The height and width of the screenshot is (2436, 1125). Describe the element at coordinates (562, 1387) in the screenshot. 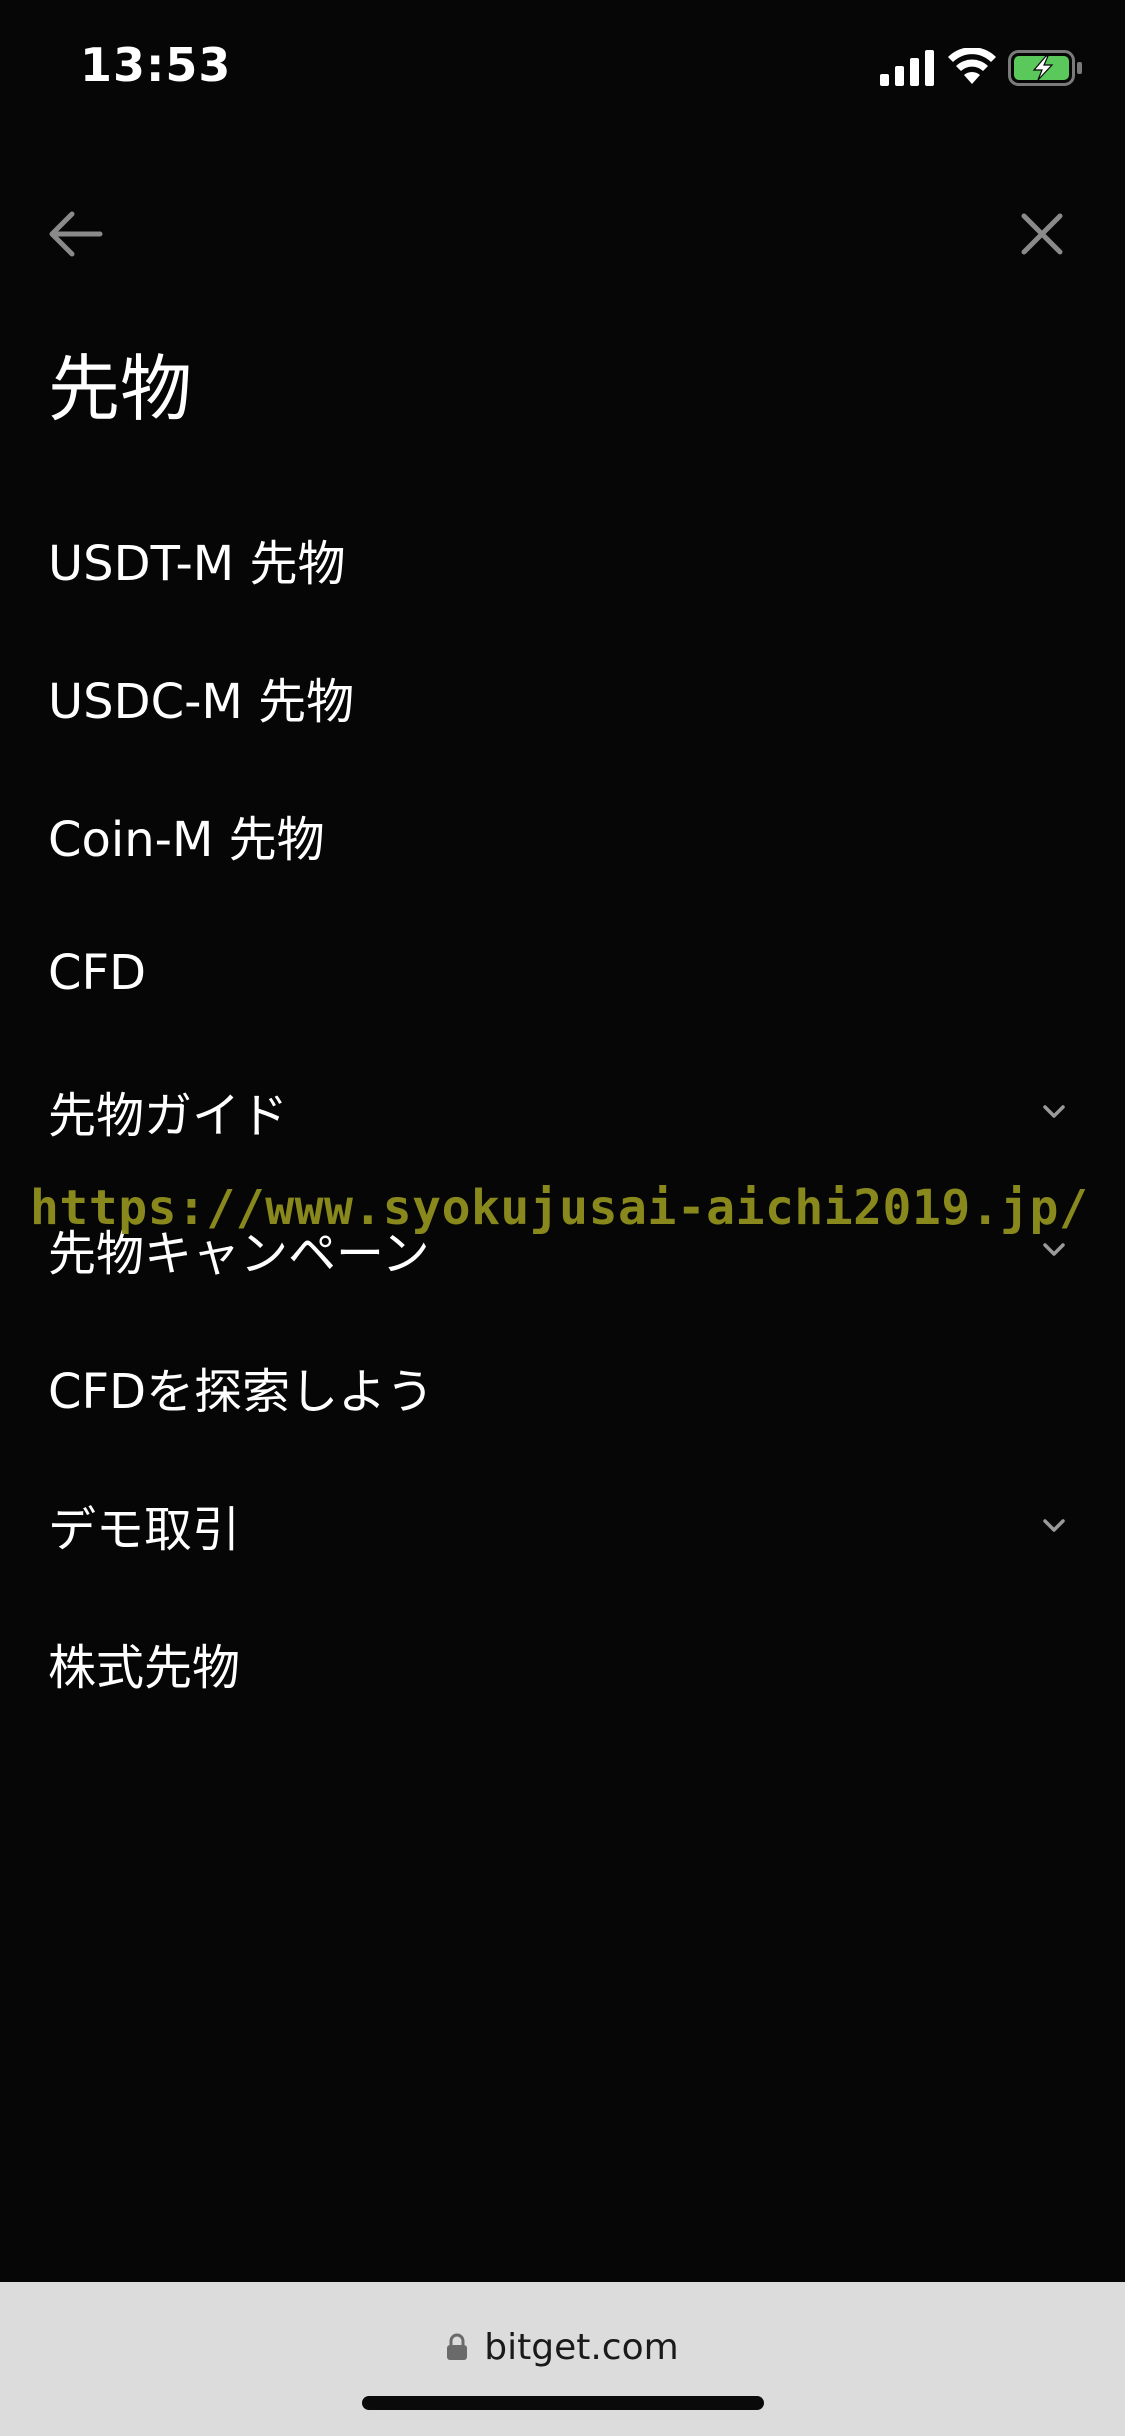

I see `menu-item-explore-cfd: CFDを探索しよう` at that location.